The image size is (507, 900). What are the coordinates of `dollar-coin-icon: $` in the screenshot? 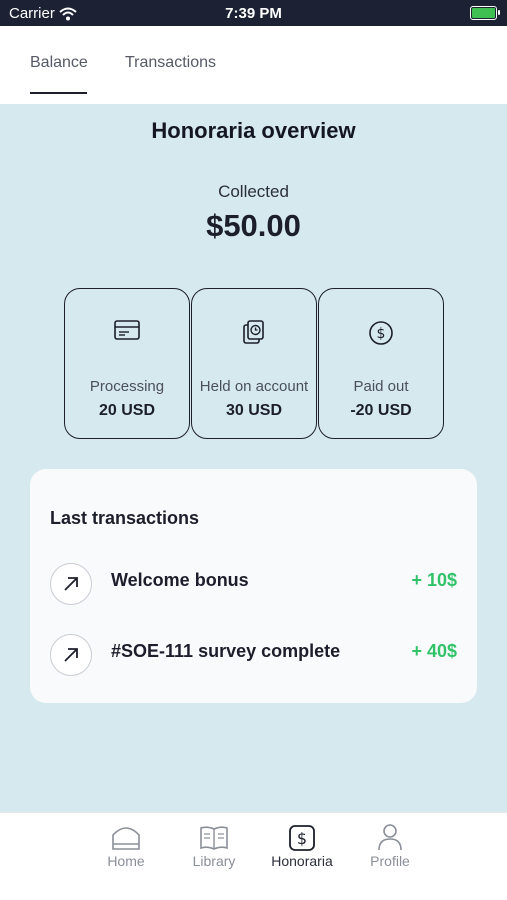 It's located at (381, 333).